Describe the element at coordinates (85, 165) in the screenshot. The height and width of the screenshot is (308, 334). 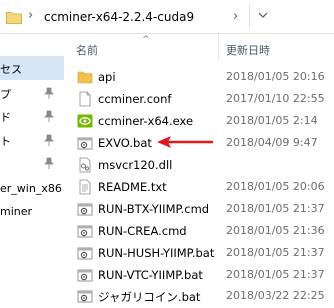
I see `dll-file-icon` at that location.